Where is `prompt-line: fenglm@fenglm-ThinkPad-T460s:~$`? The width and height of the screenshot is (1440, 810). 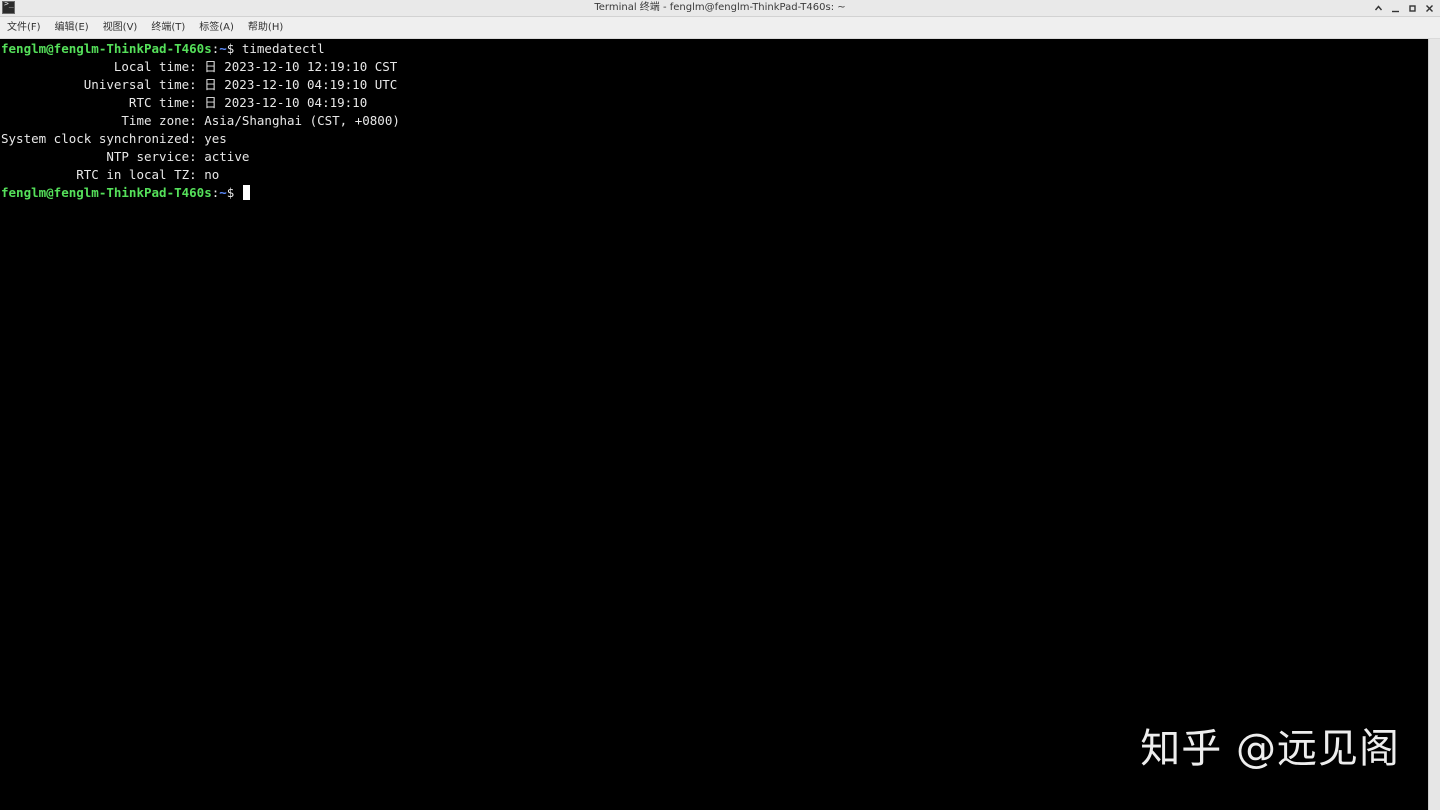 prompt-line: fenglm@fenglm-ThinkPad-T460s:~$ is located at coordinates (714, 193).